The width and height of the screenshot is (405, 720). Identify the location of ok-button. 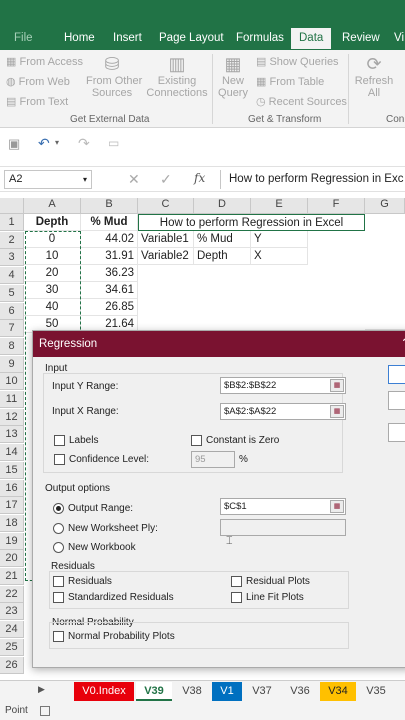
(396, 374).